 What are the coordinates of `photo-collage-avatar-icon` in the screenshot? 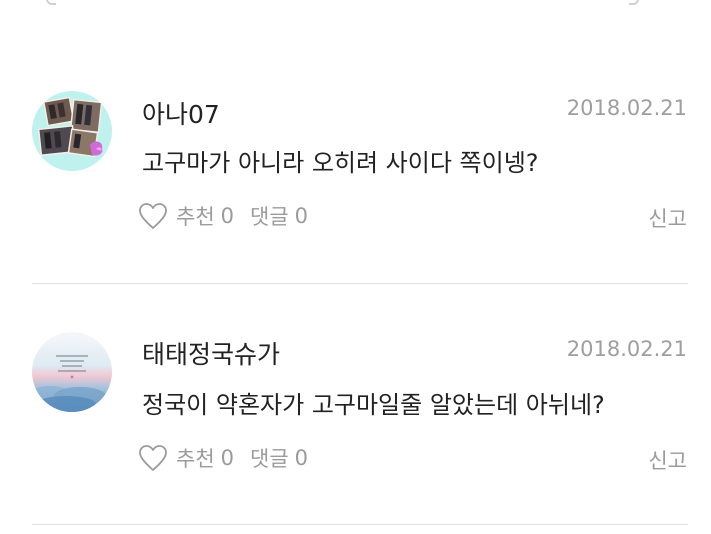 It's located at (72, 131).